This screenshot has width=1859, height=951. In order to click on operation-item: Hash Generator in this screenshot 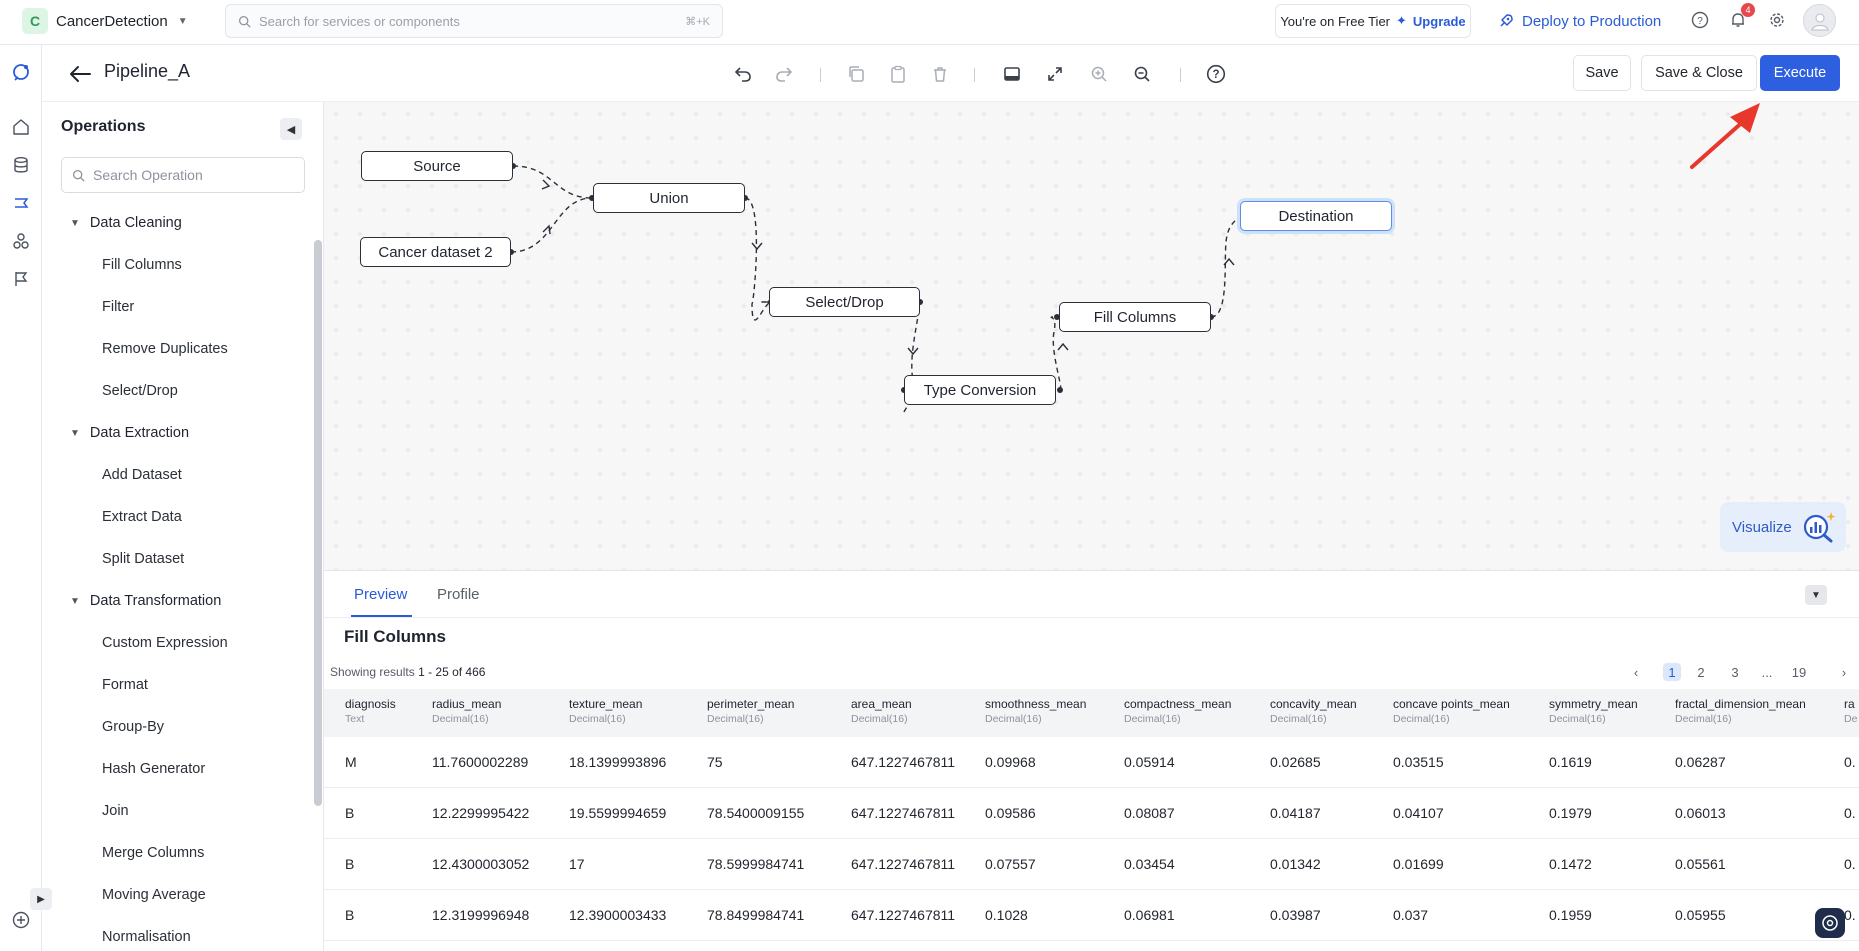, I will do `click(177, 769)`.